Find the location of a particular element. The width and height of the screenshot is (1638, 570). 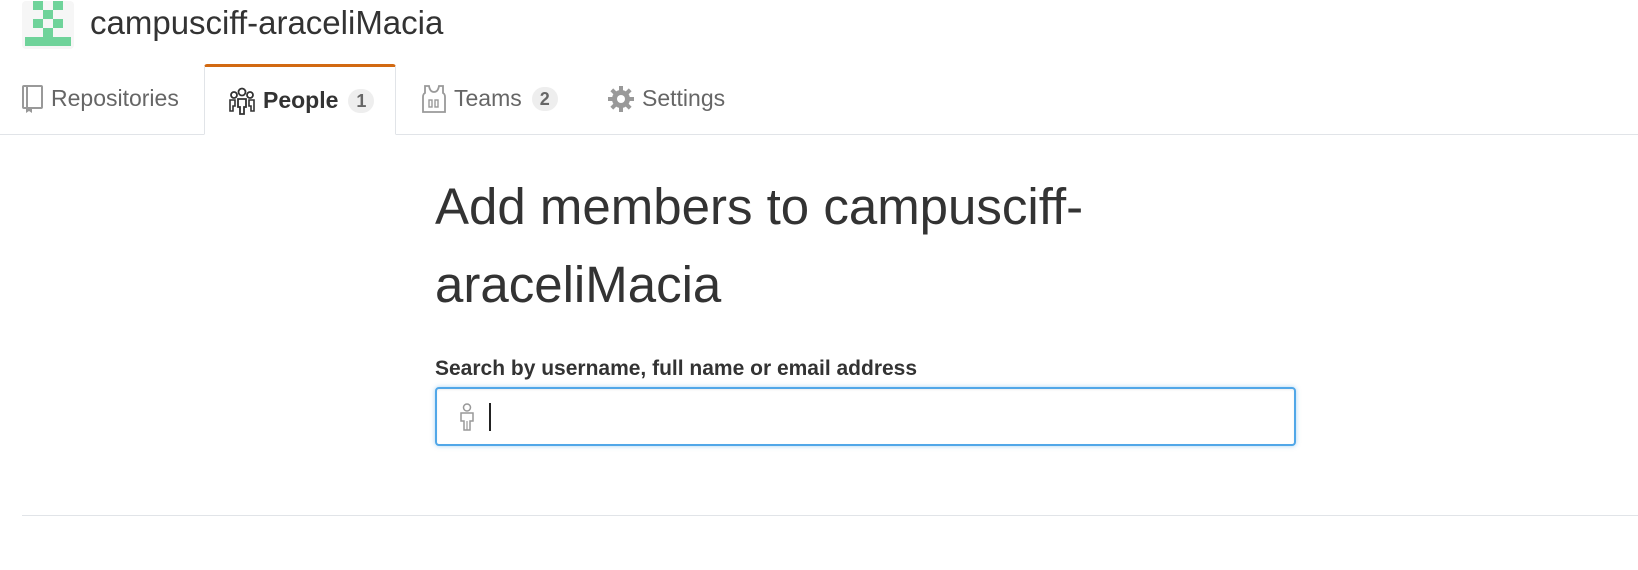

jersey-icon is located at coordinates (434, 98).